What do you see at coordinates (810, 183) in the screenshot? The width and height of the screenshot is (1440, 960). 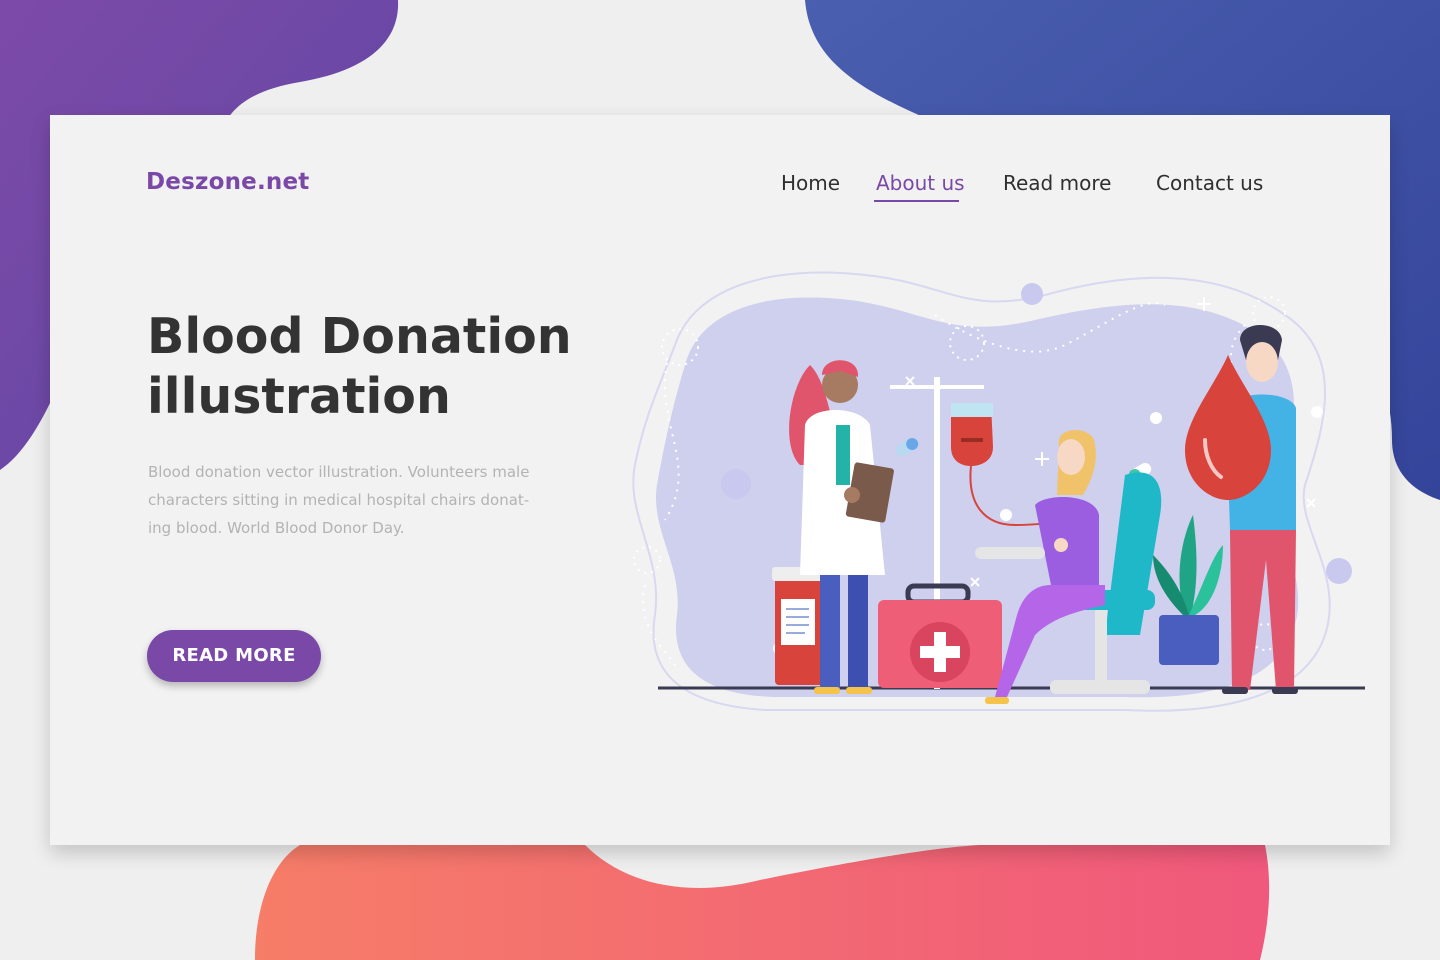 I see `nav-home: Home` at bounding box center [810, 183].